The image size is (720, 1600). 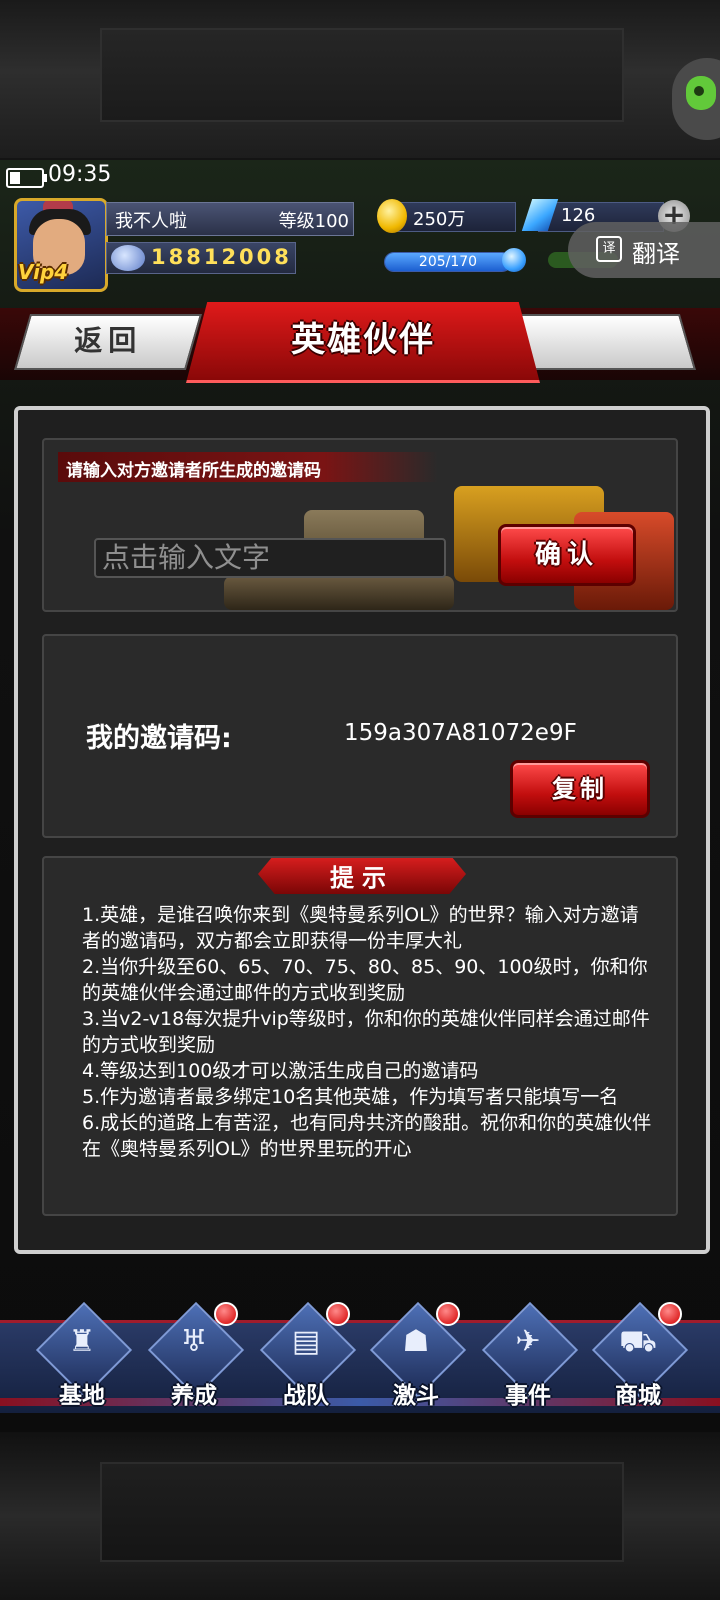 I want to click on nav-item-label: 养成, so click(x=194, y=1396).